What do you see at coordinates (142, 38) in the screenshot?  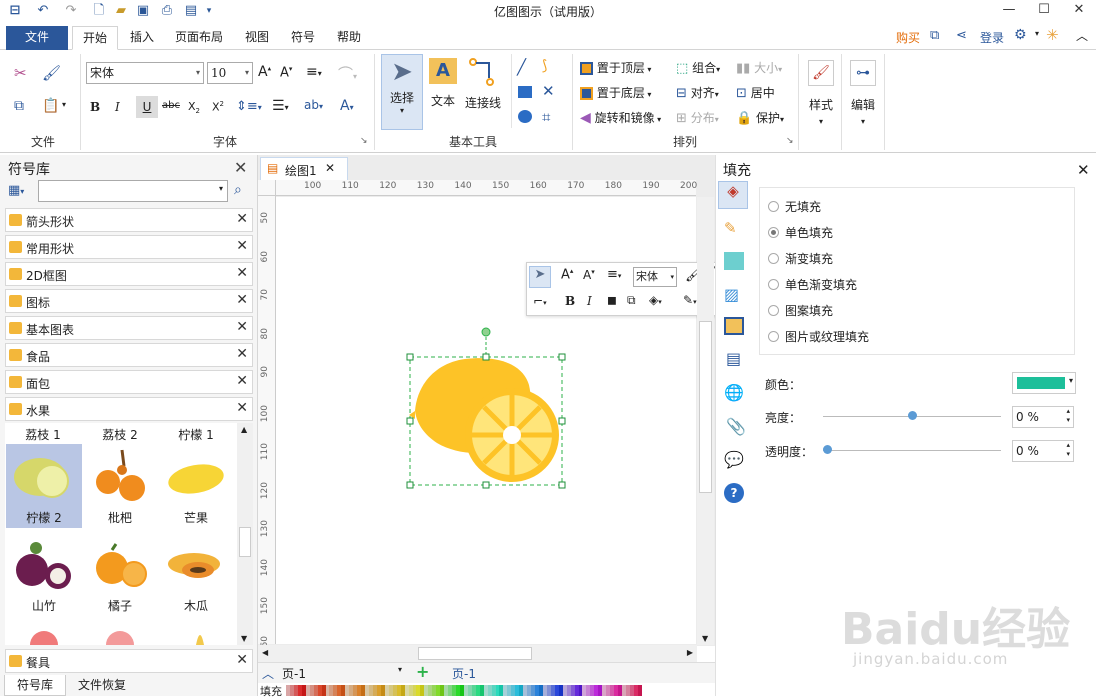 I see `tab-insert: 插入` at bounding box center [142, 38].